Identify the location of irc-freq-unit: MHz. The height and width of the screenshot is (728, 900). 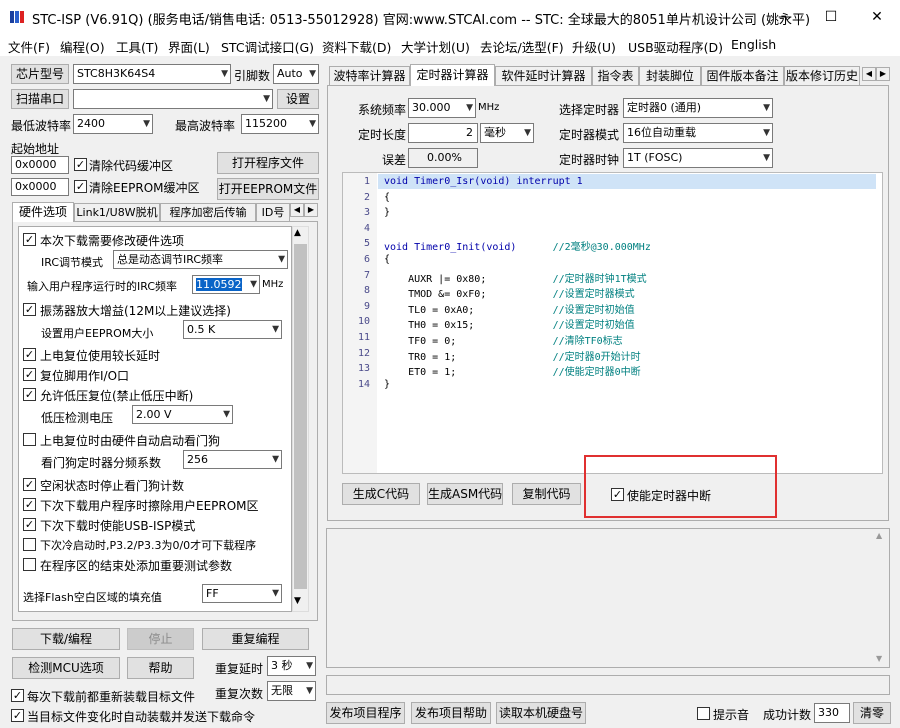
(273, 284).